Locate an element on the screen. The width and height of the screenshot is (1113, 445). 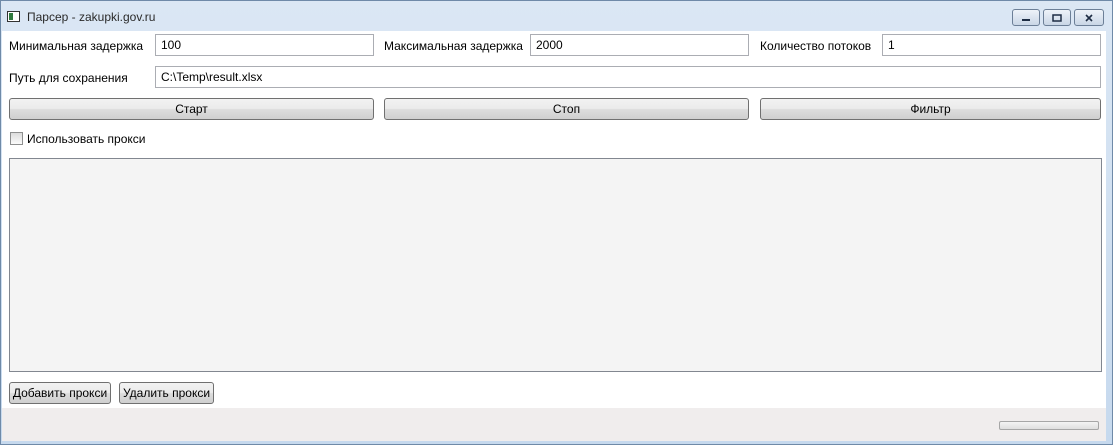
title-bar: Парсер - zakupki.gov.ru is located at coordinates (556, 16).